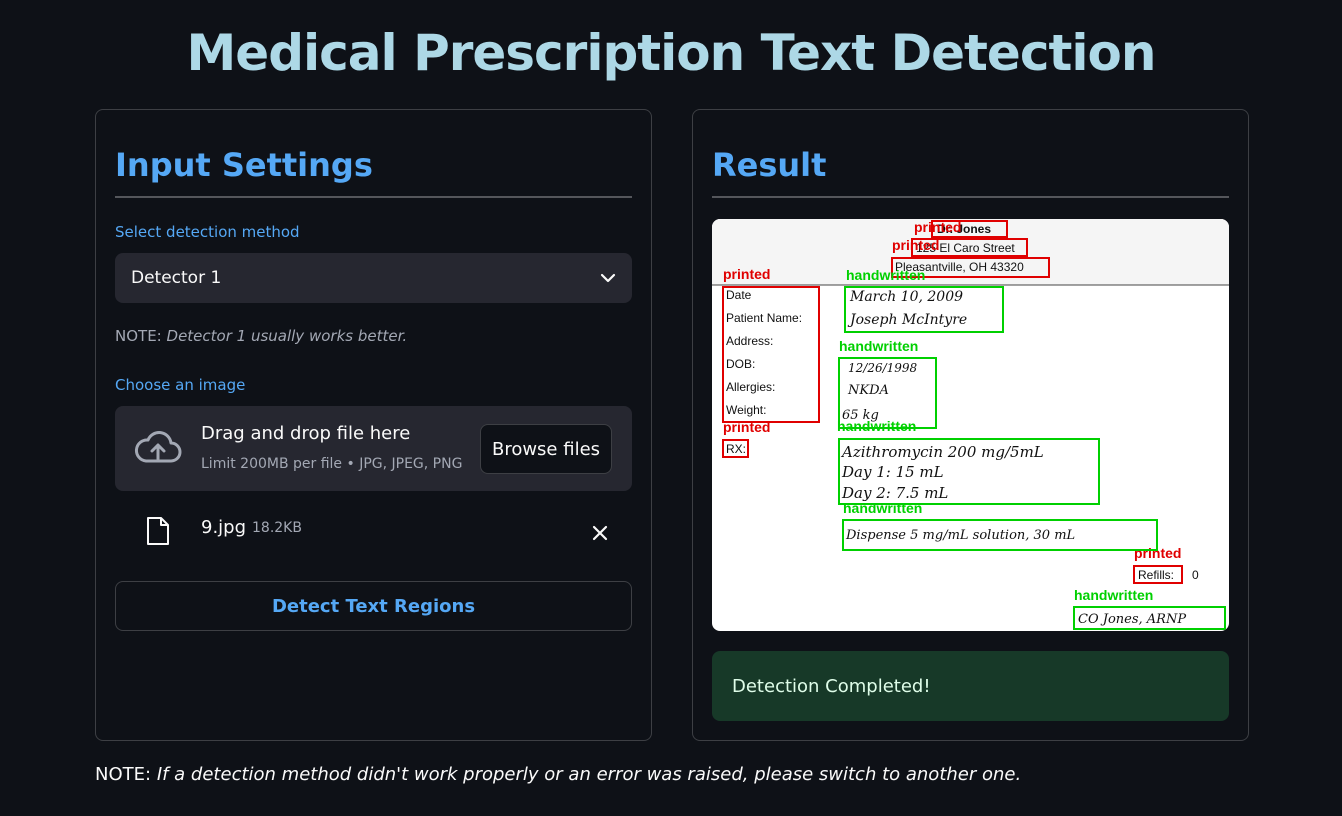 The height and width of the screenshot is (816, 1342). I want to click on refills-value: 0, so click(1195, 575).